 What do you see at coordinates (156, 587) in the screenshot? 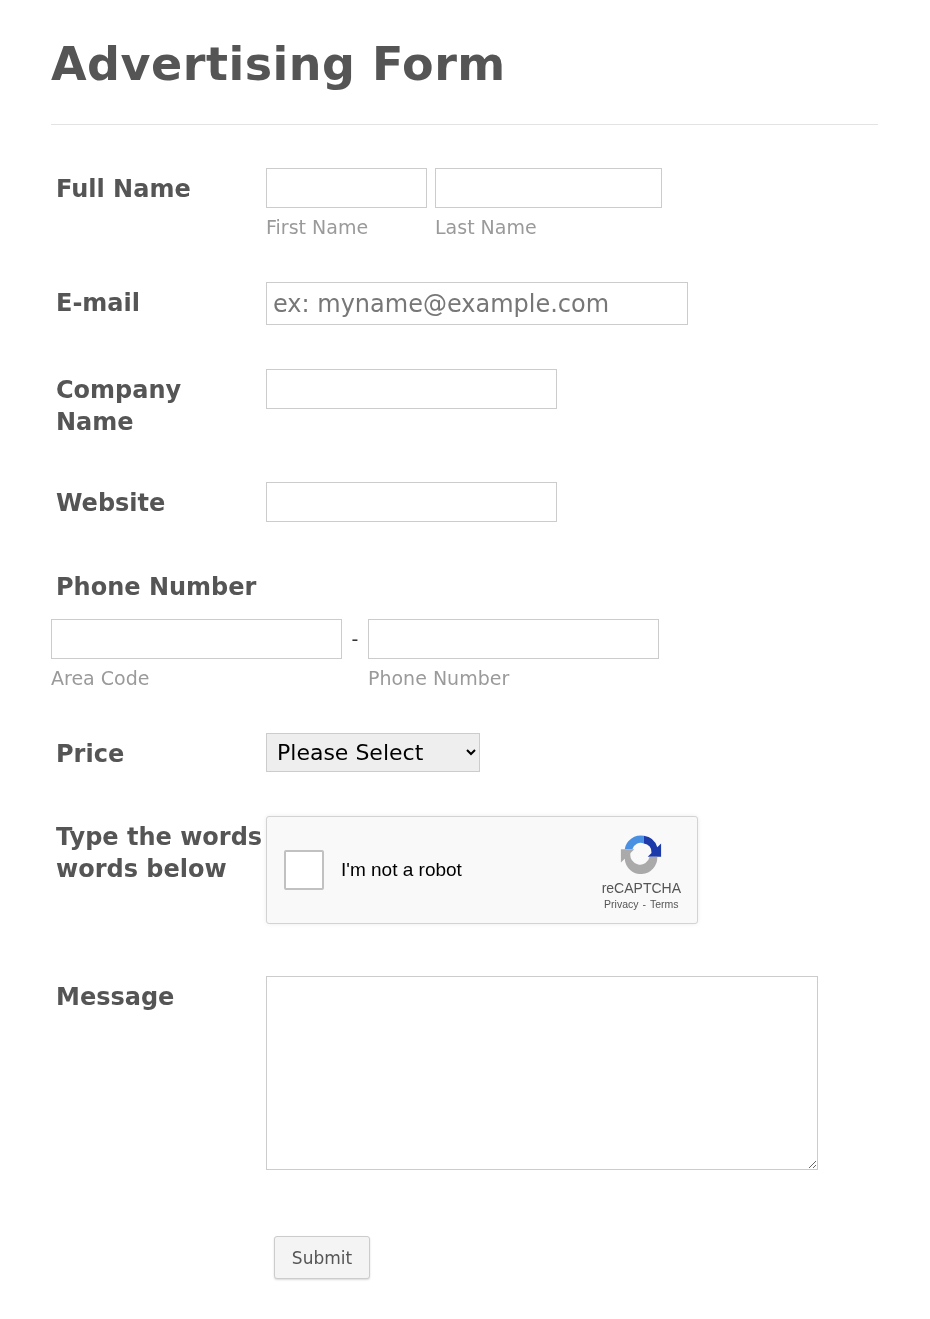
I see `field-label: Phone Number` at bounding box center [156, 587].